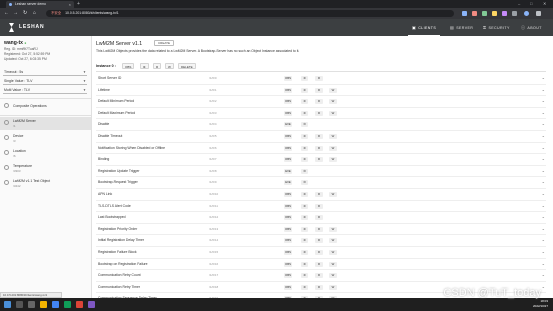 The height and width of the screenshot is (311, 553). What do you see at coordinates (55, 304) in the screenshot?
I see `chrome-icon` at bounding box center [55, 304].